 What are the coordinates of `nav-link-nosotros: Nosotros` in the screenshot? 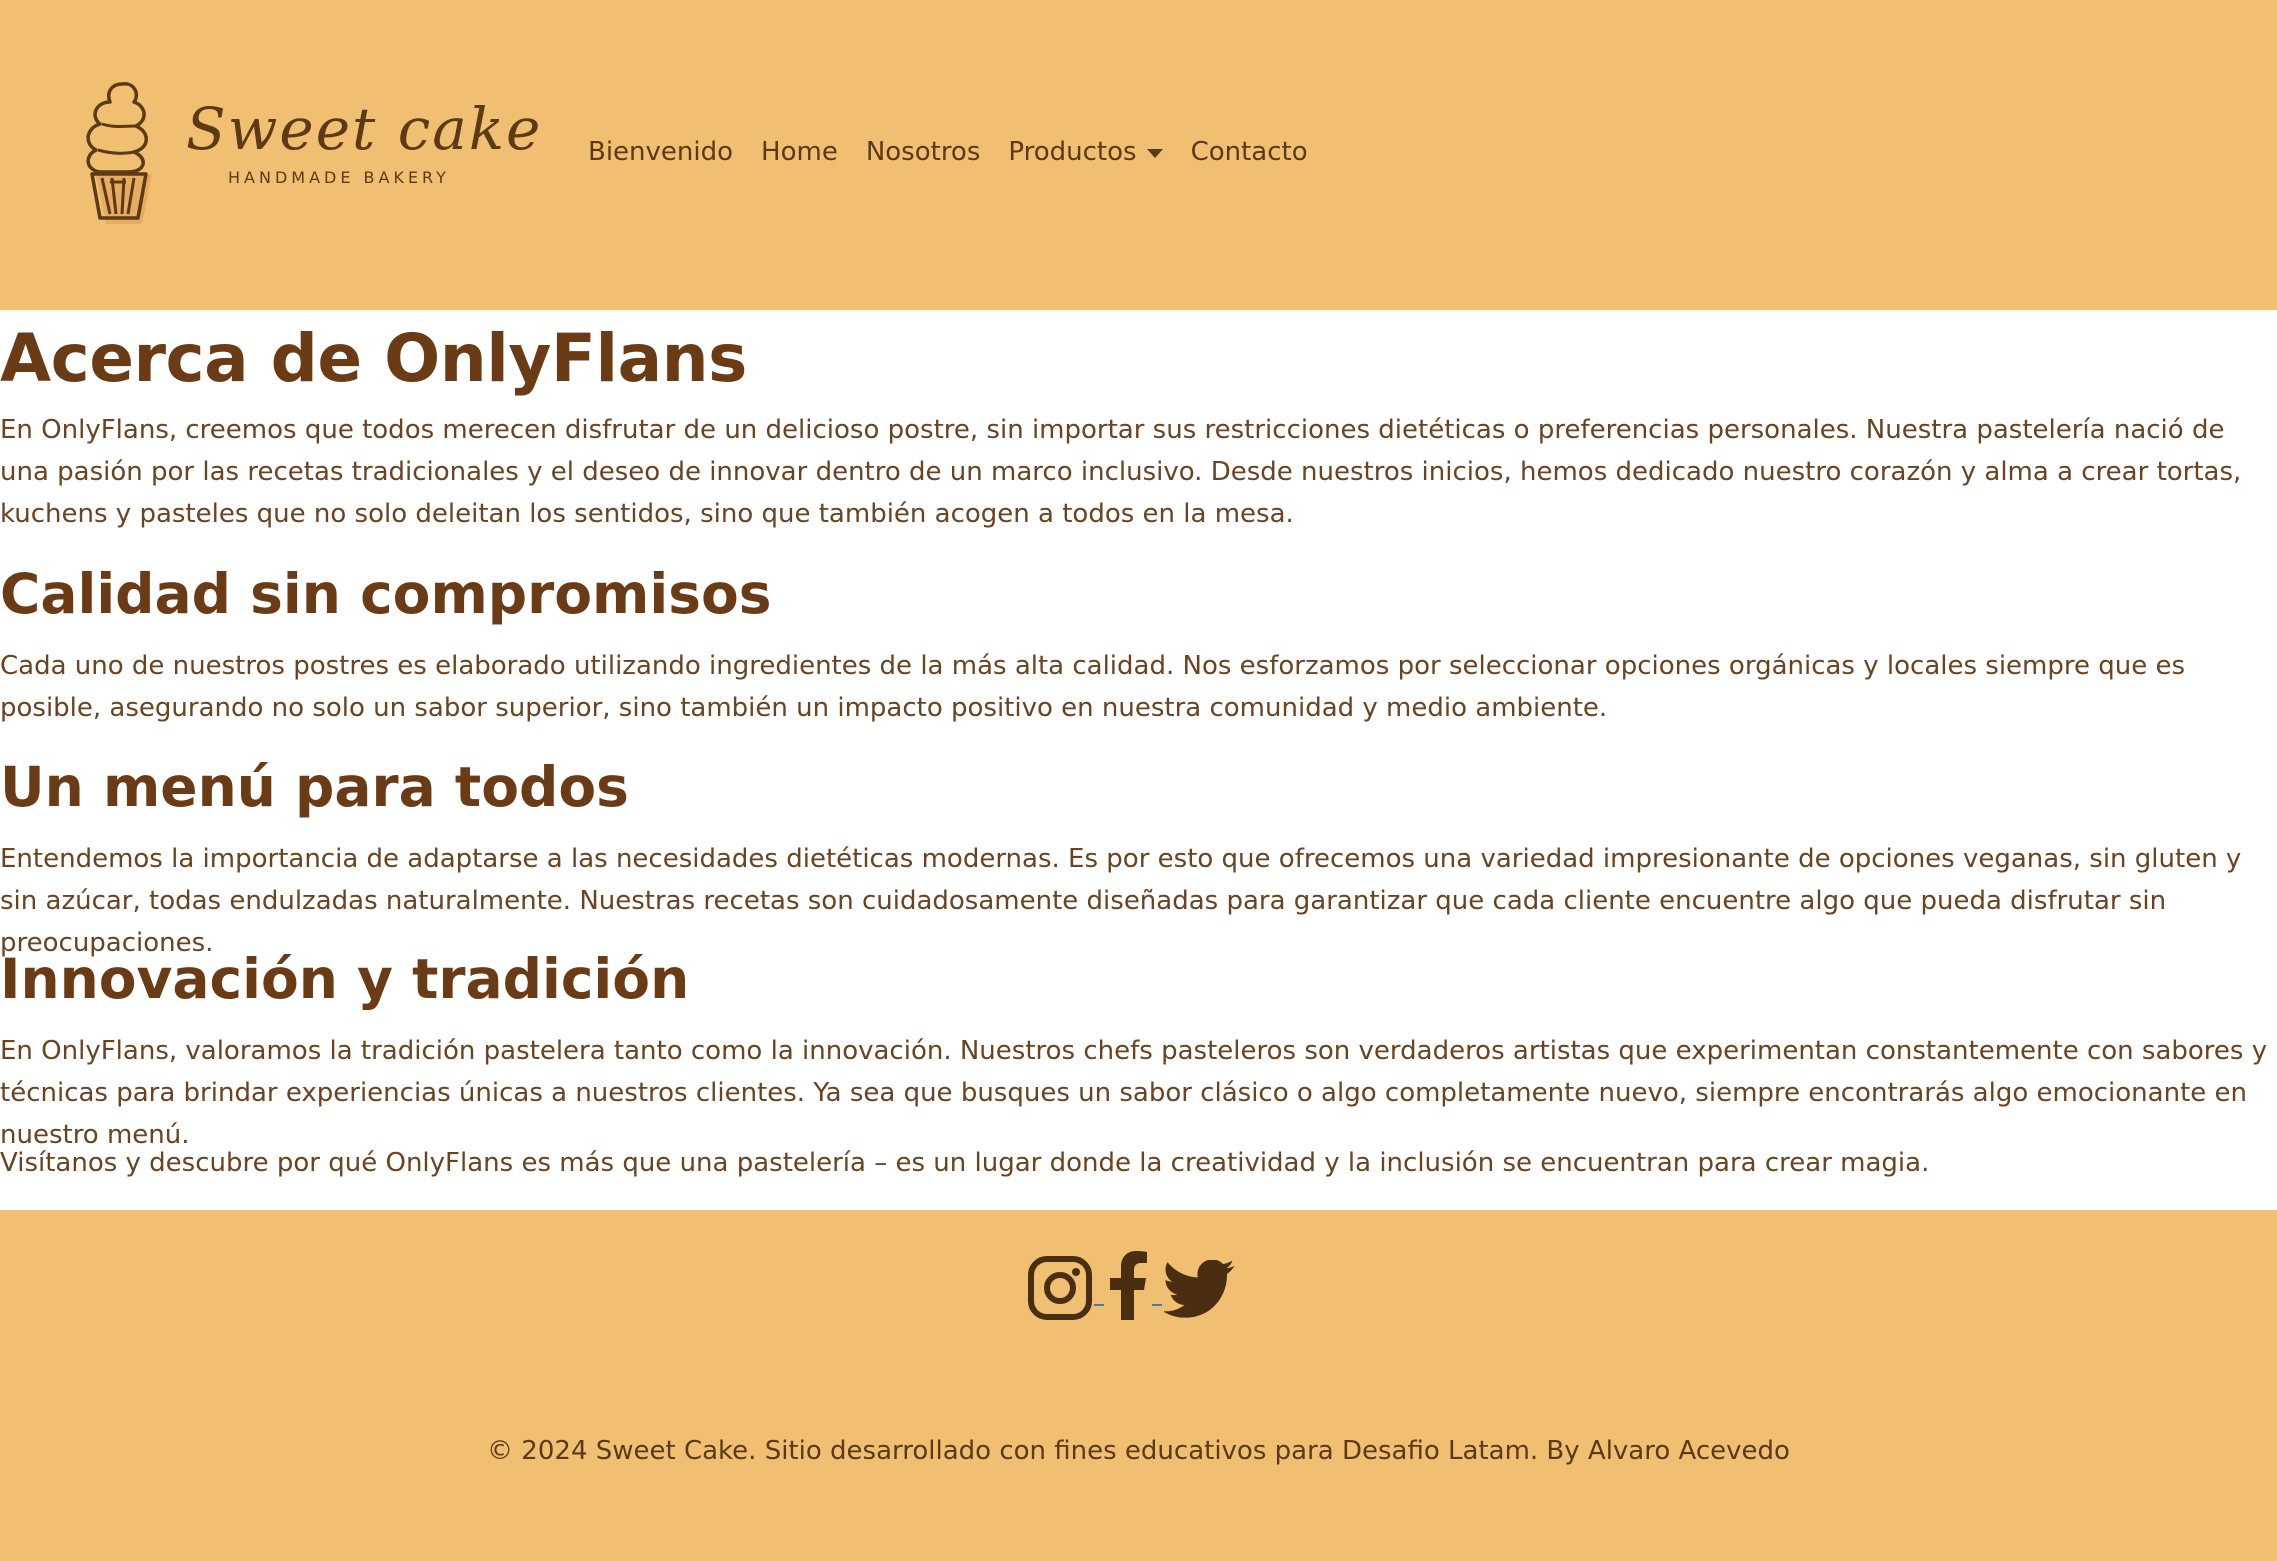 It's located at (923, 152).